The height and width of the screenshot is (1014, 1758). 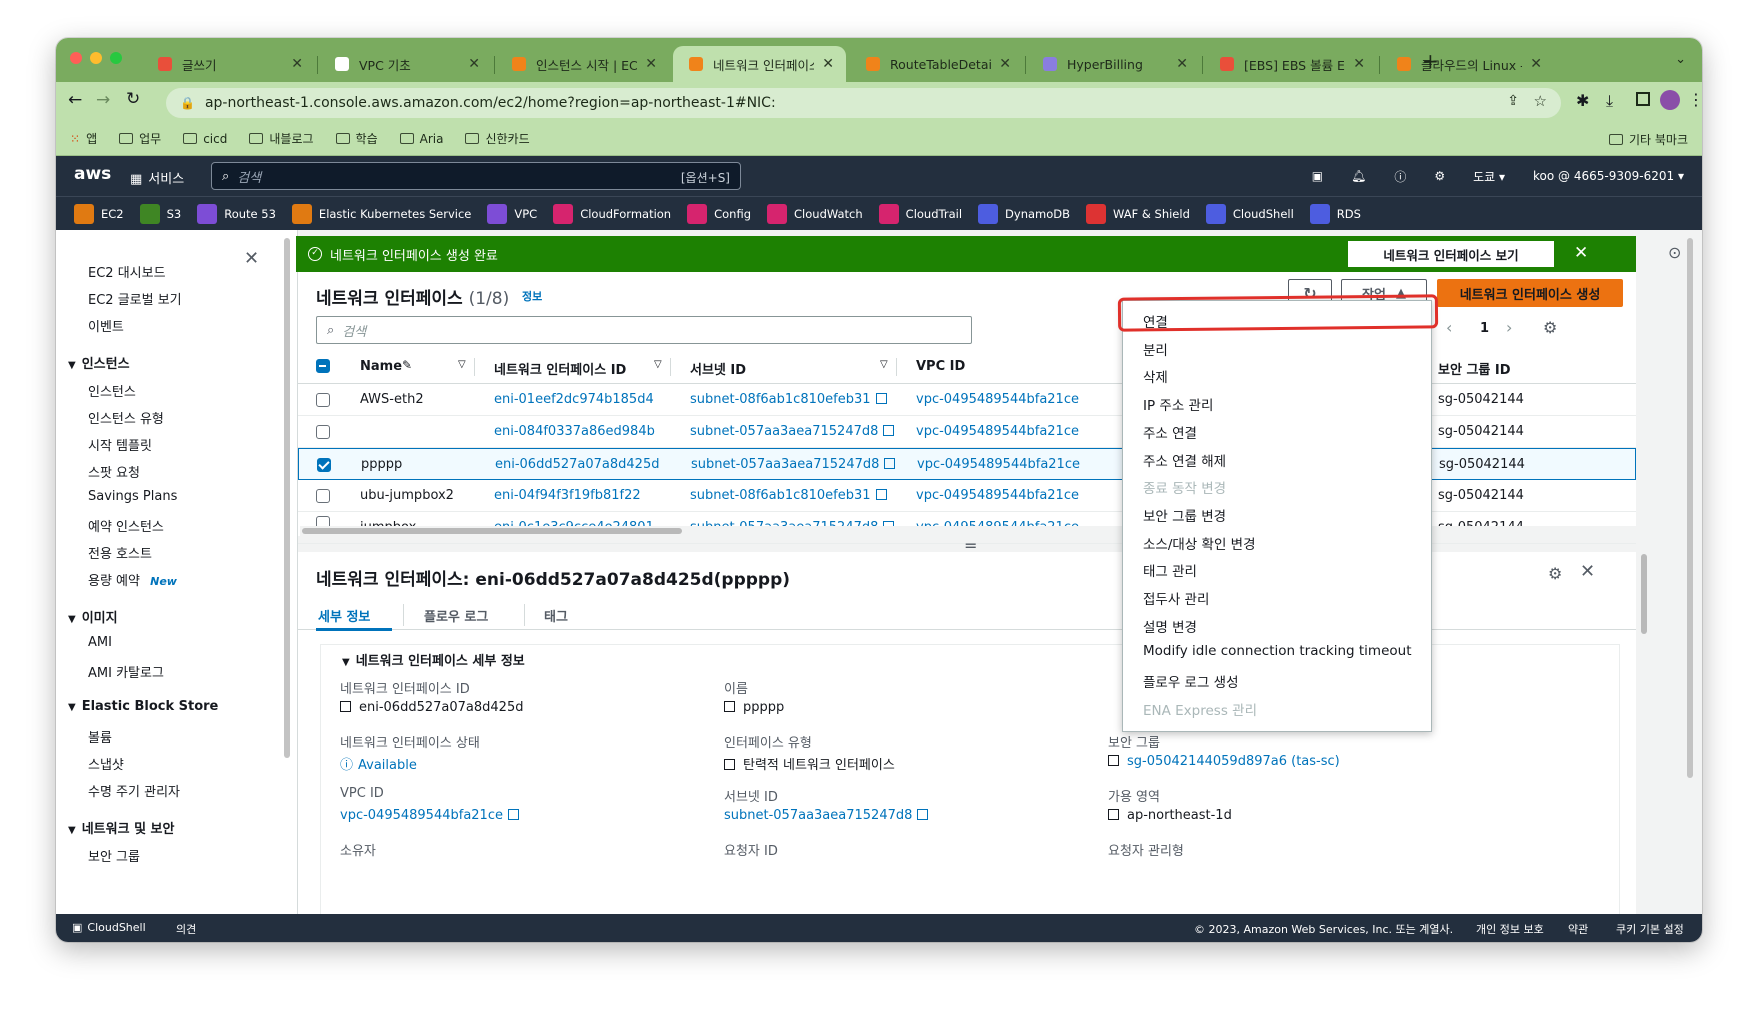 I want to click on sidebar-item: 스냅샷, so click(x=106, y=763).